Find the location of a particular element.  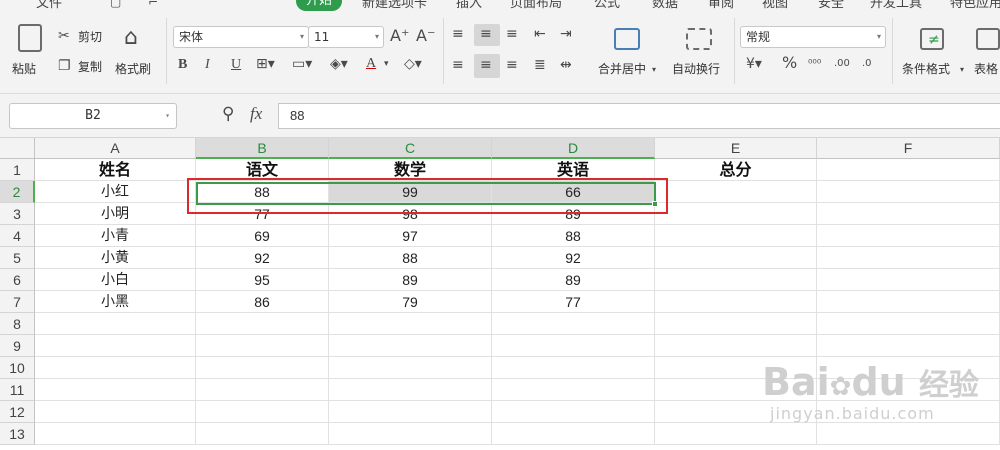

fill-handle is located at coordinates (655, 204).